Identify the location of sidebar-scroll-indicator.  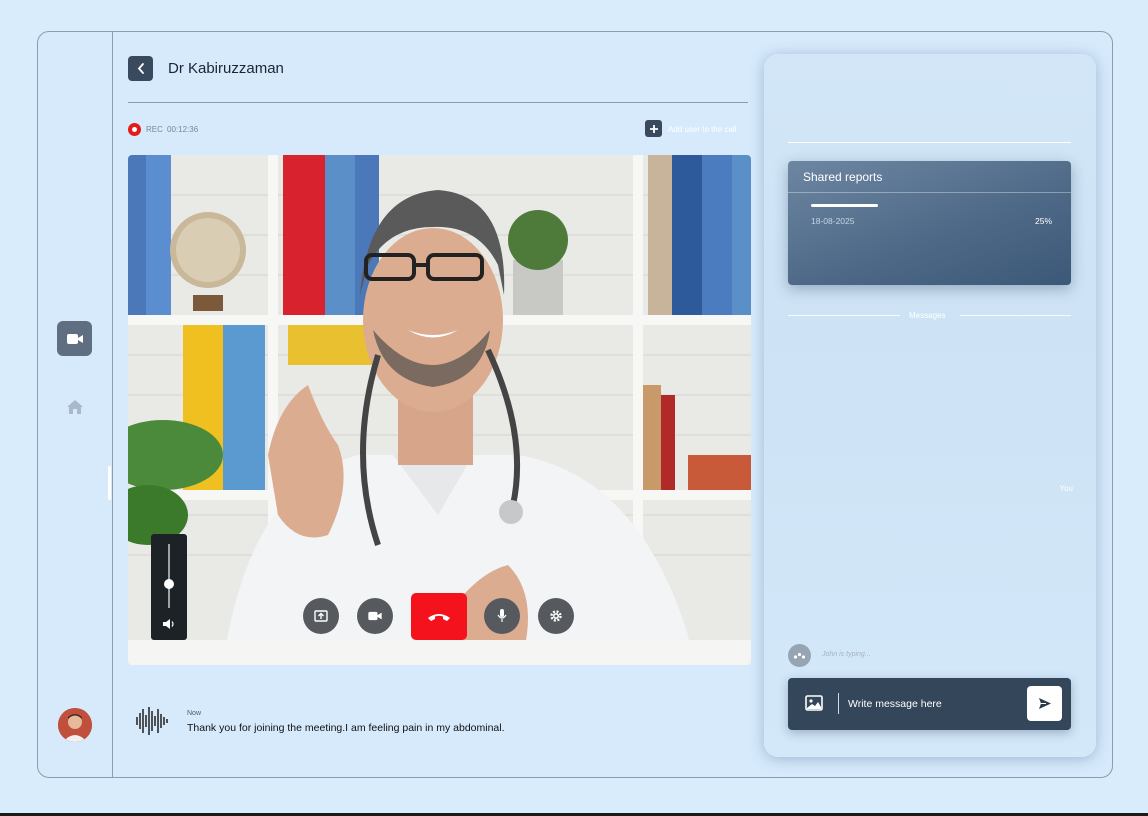
(109, 483).